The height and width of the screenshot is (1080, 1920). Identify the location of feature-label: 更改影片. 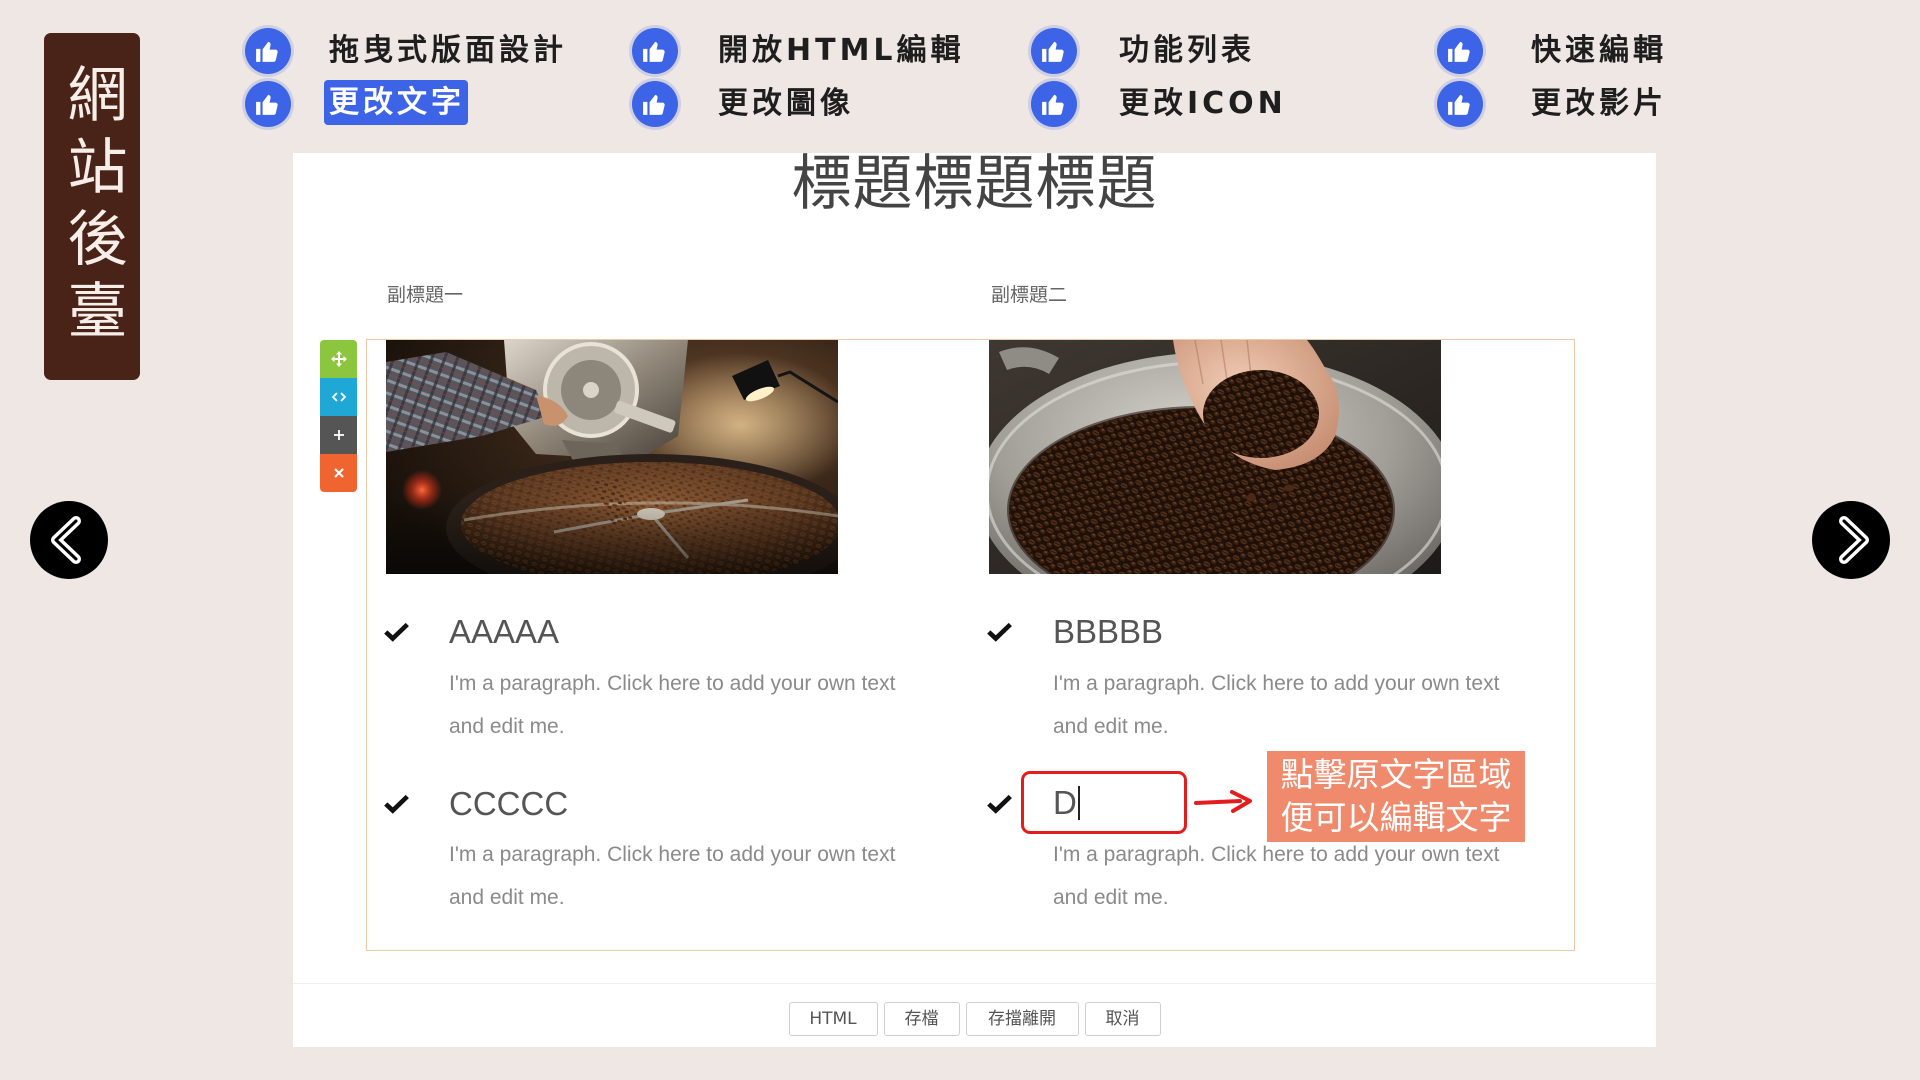
(1599, 103).